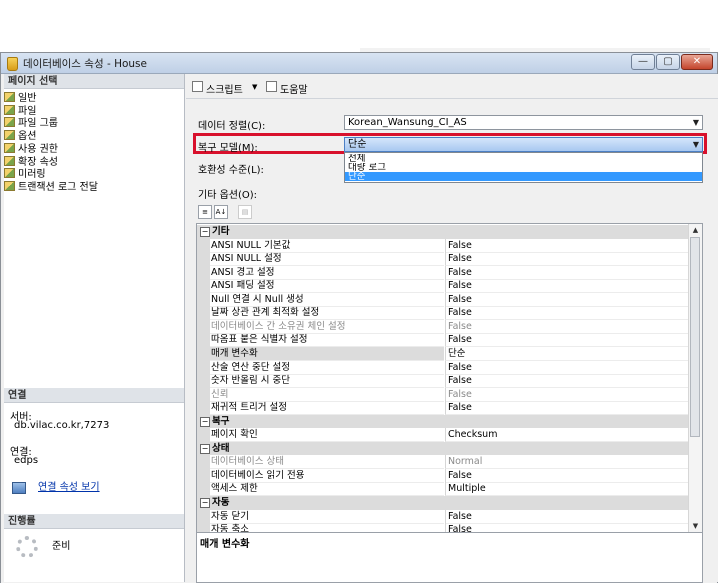 The image size is (720, 583). I want to click on property-name: 따옴표 붙은 식별자 설정, so click(327, 340).